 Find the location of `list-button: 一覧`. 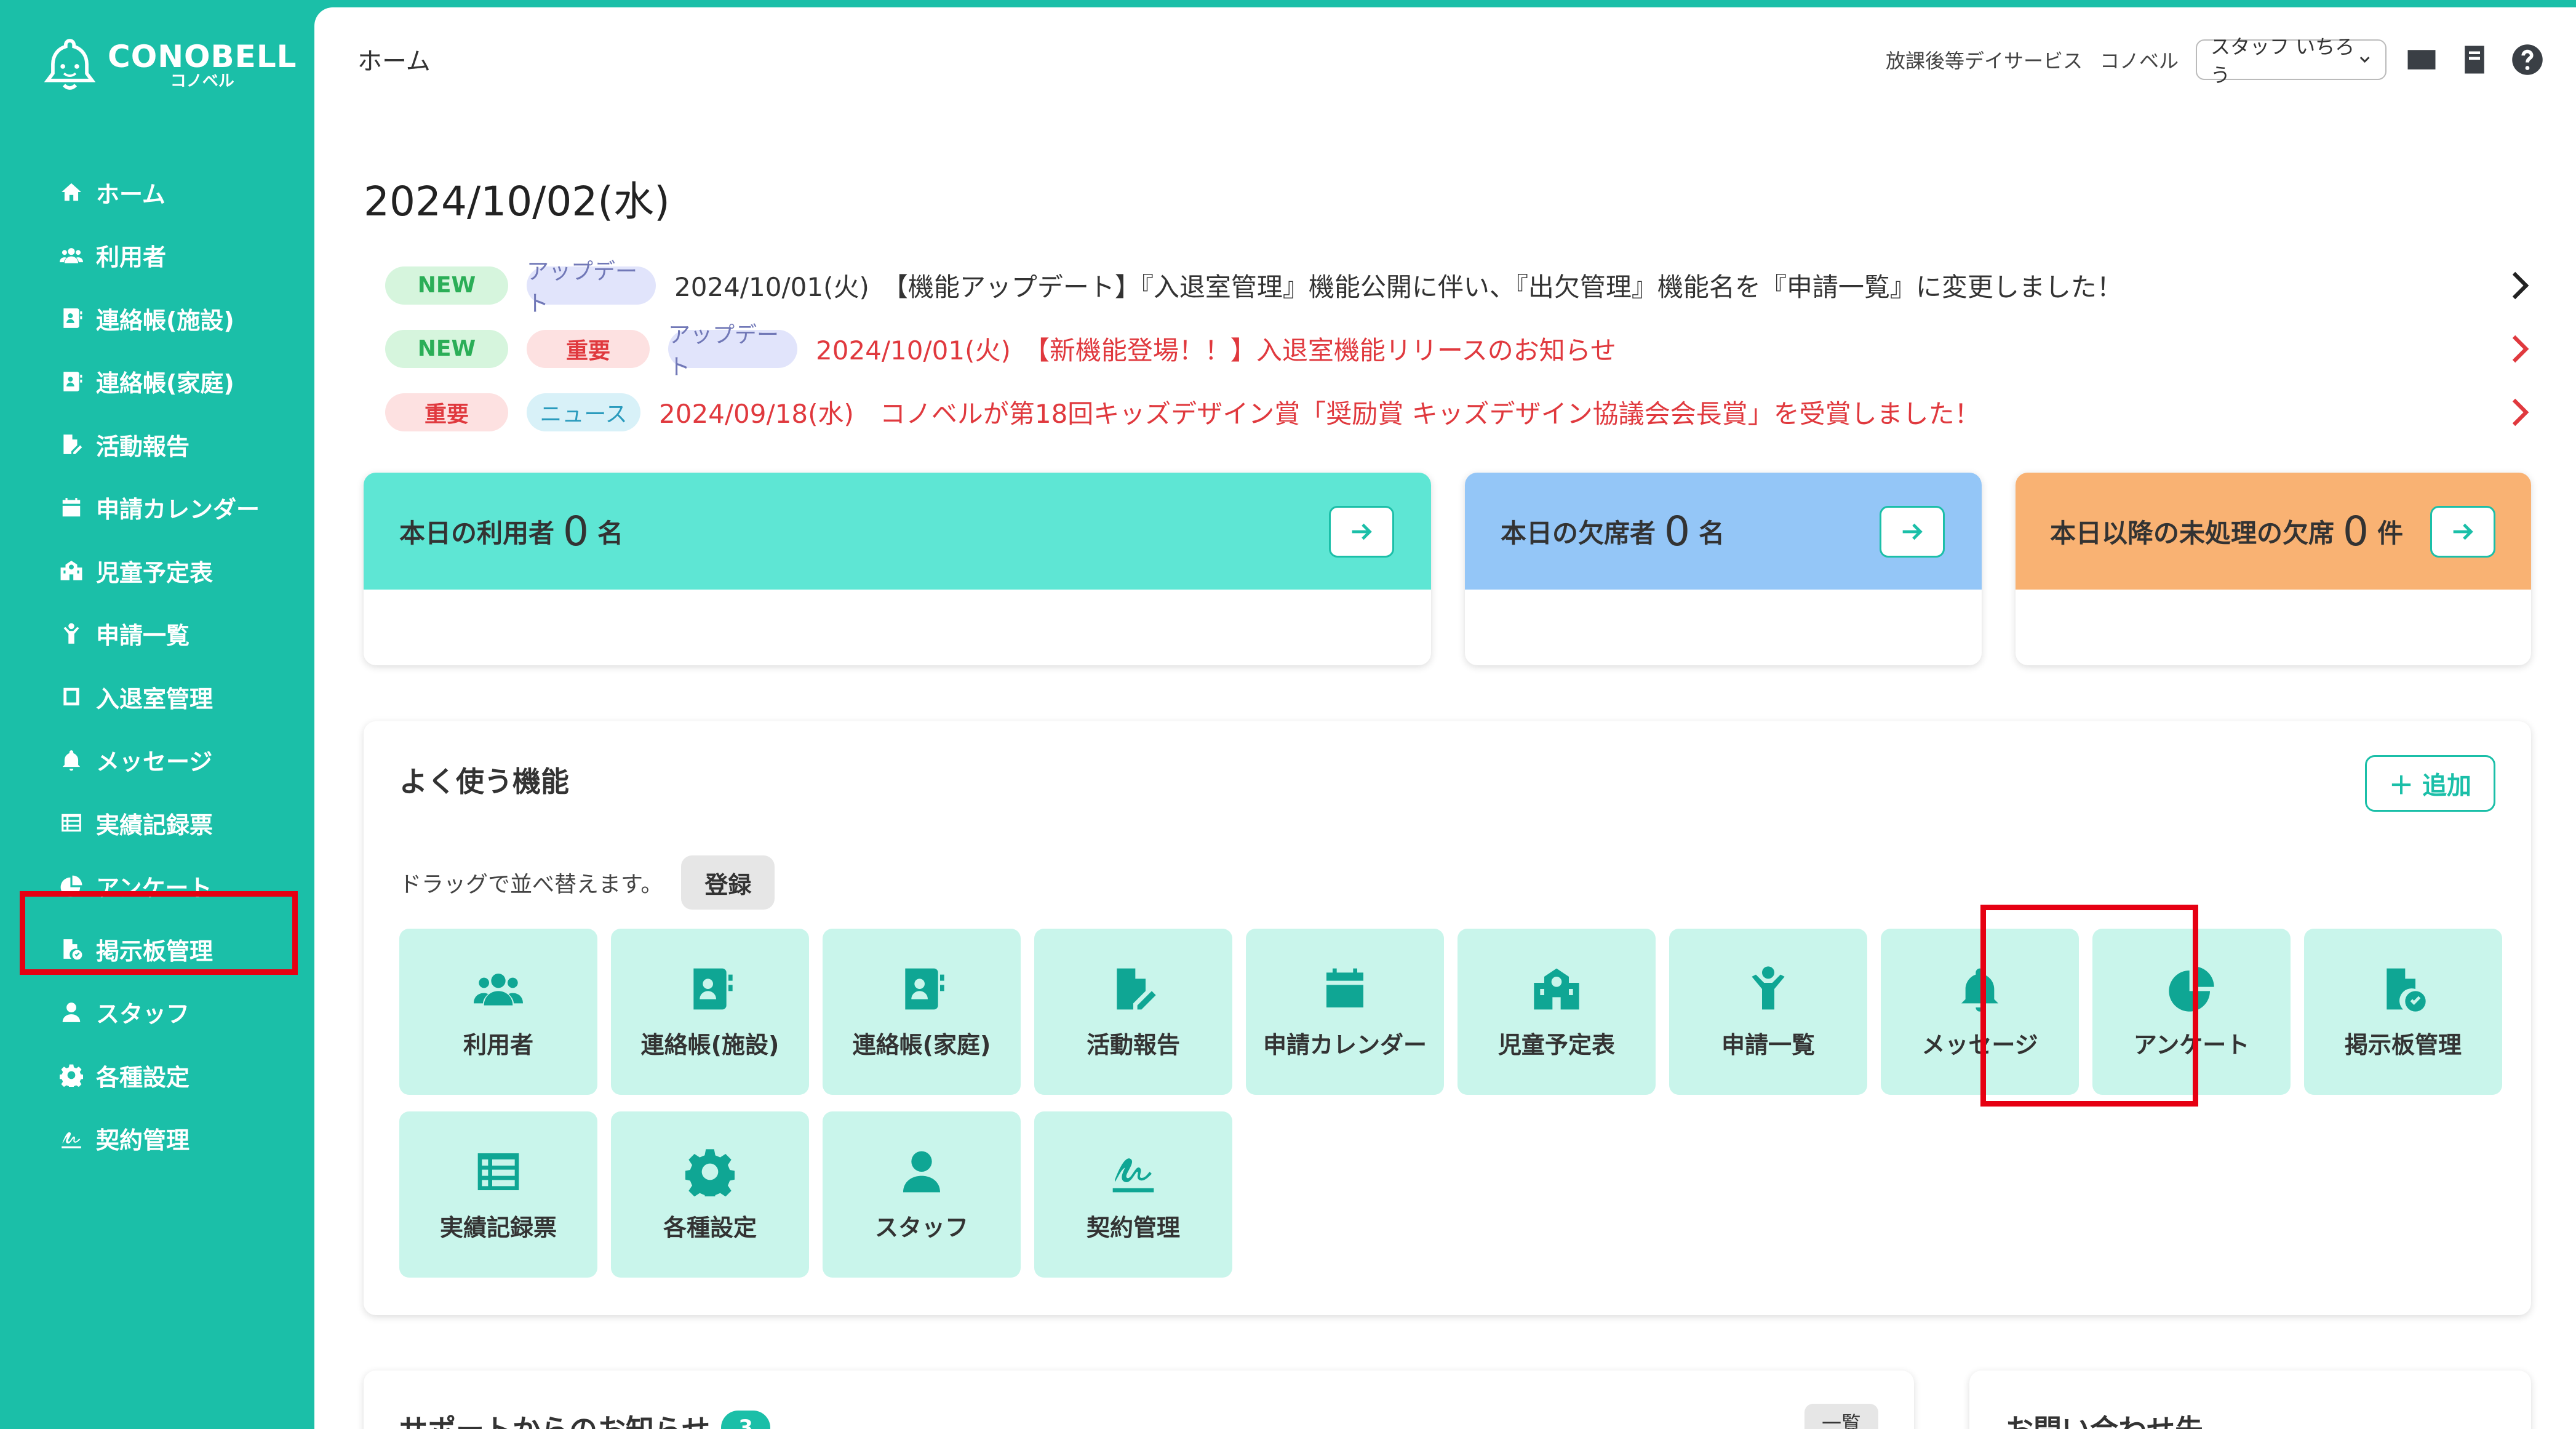

list-button: 一覧 is located at coordinates (1841, 1417).